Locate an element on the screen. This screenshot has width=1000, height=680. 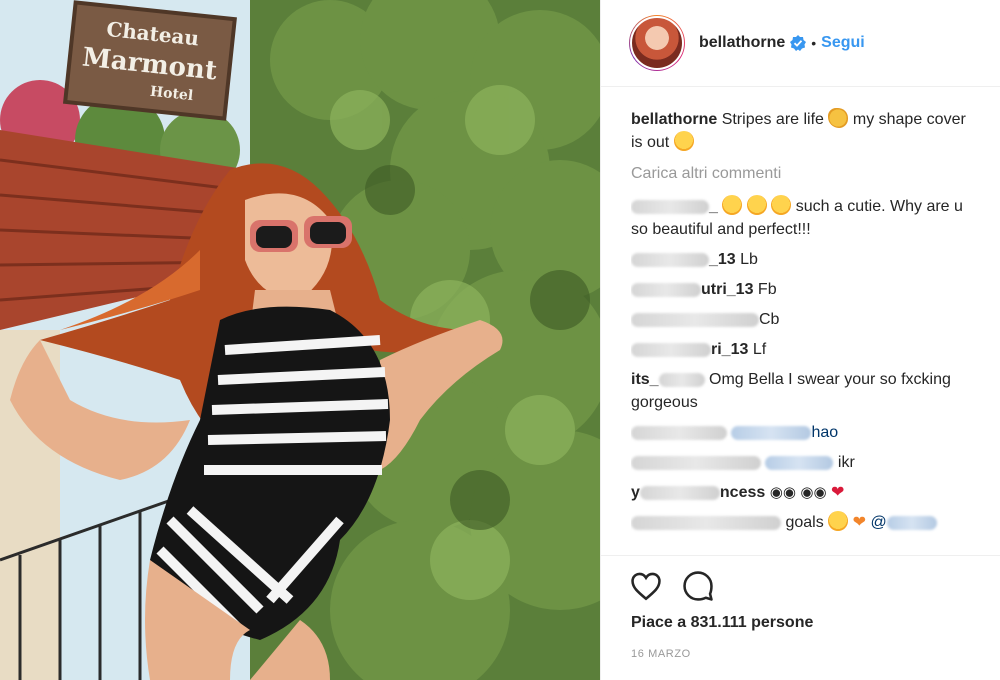
post-header: bellathorne • Segui is located at coordinates (800, 43).